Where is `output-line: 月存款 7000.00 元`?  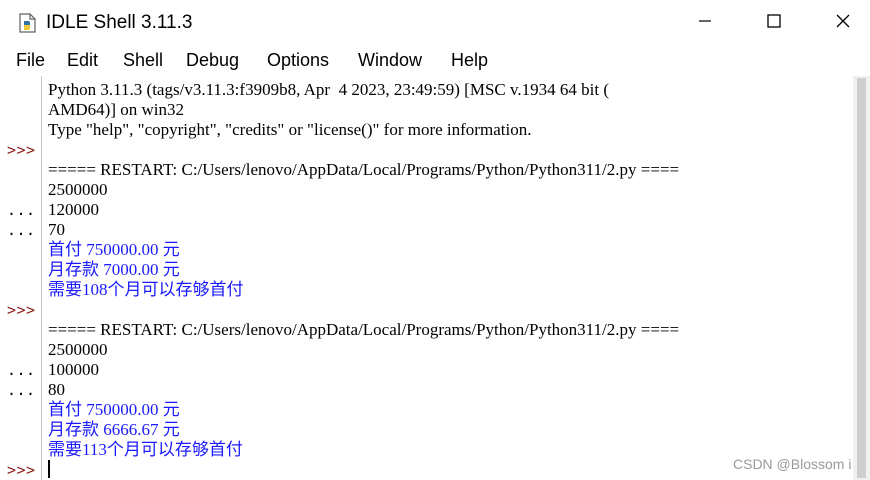 output-line: 月存款 7000.00 元 is located at coordinates (114, 269).